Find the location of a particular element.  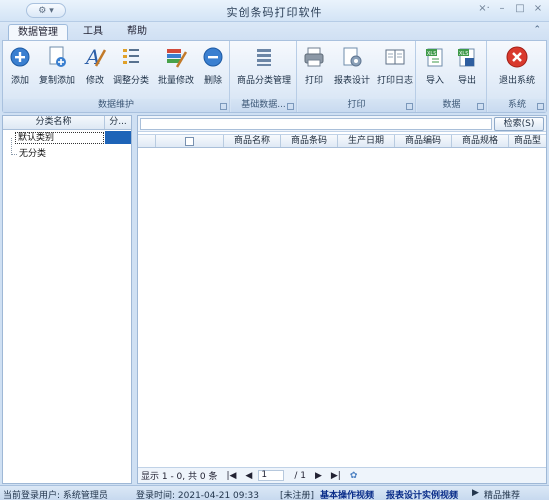

window-title: 实创条码打印软件 is located at coordinates (274, 12).